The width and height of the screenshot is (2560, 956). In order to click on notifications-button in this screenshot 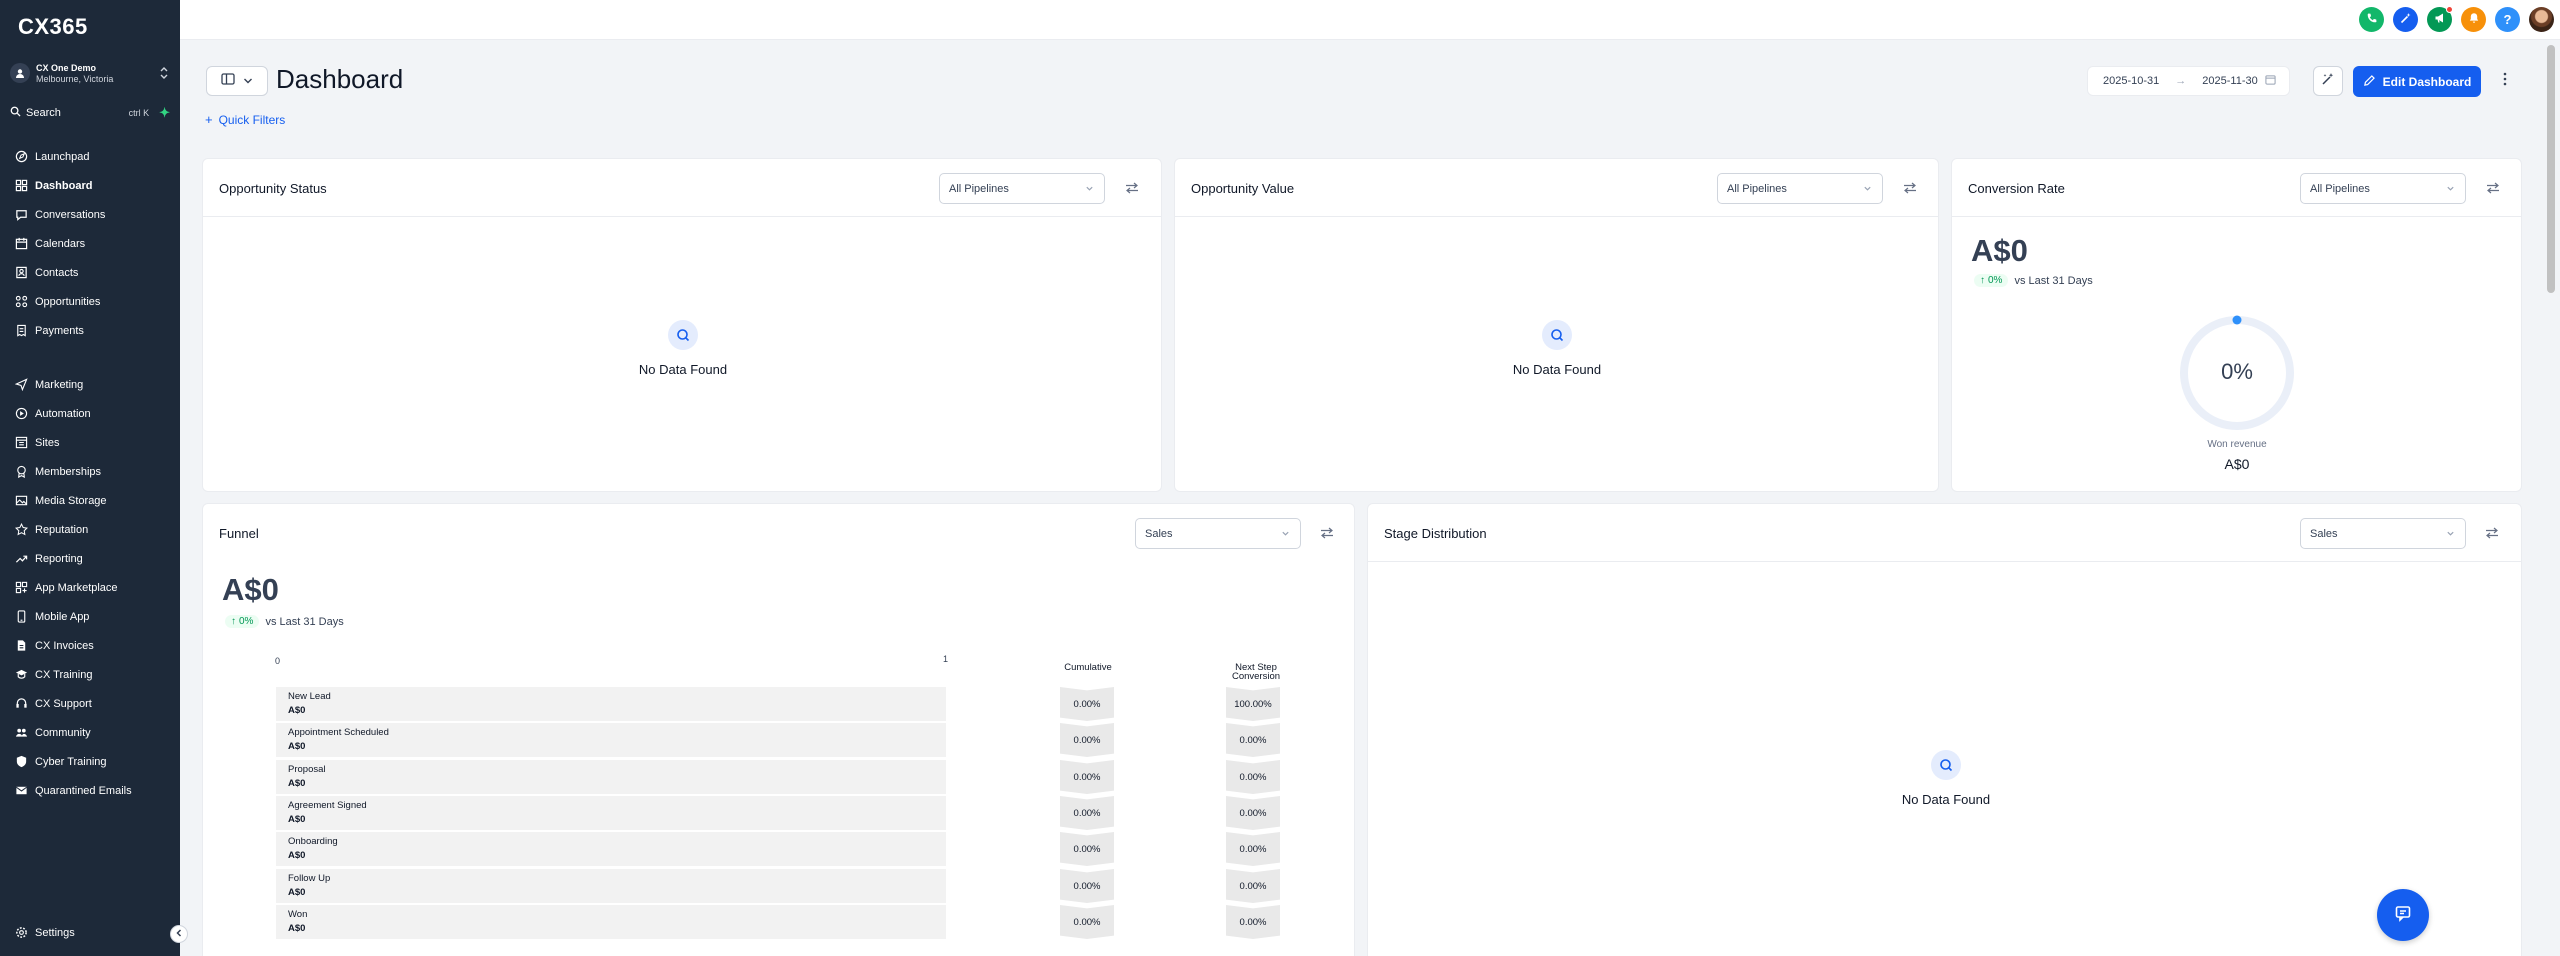, I will do `click(2473, 19)`.